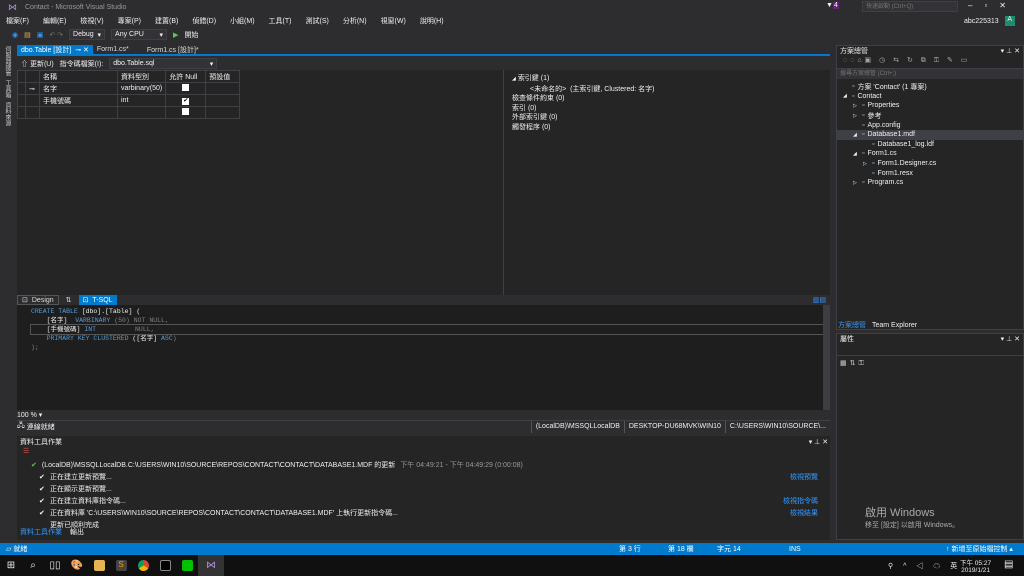 Image resolution: width=1024 pixels, height=576 pixels. Describe the element at coordinates (40, 35) in the screenshot. I see `save-icon: ▣` at that location.